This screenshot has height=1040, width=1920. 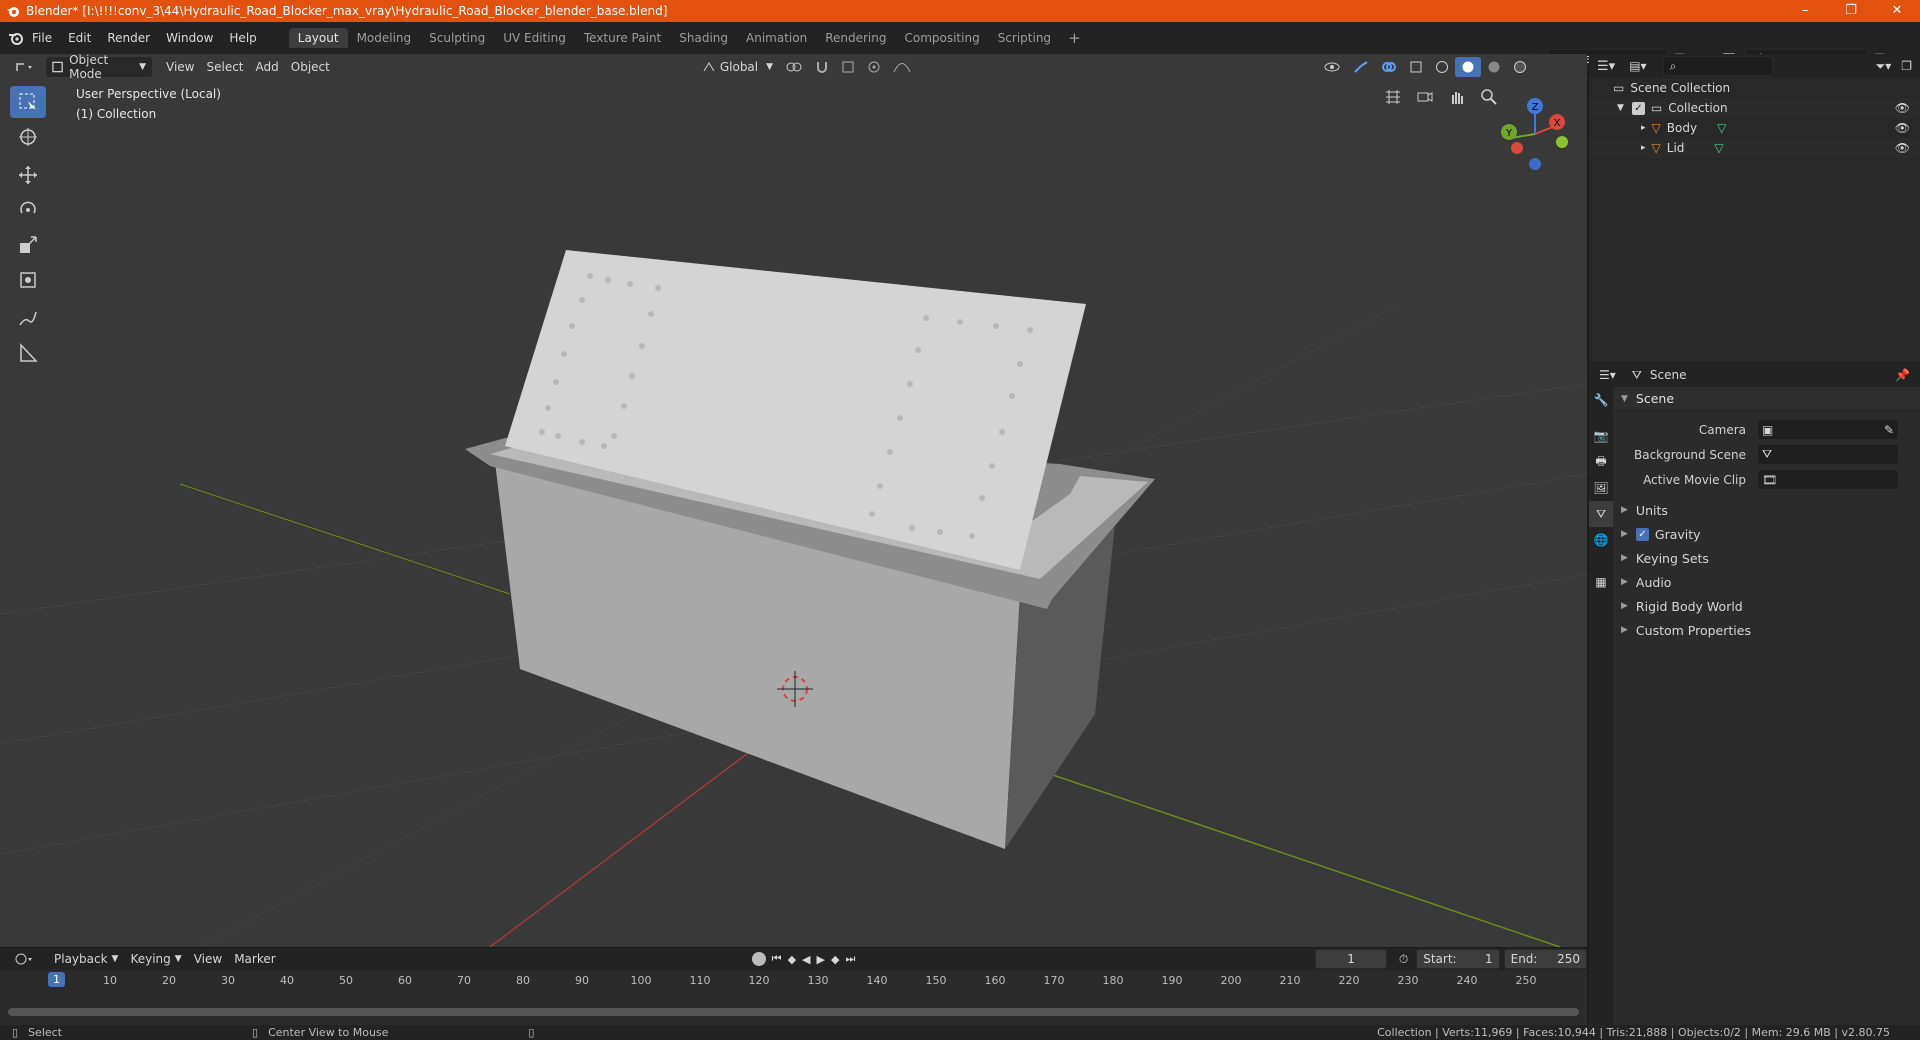 What do you see at coordinates (128, 38) in the screenshot?
I see `menu-render: Render` at bounding box center [128, 38].